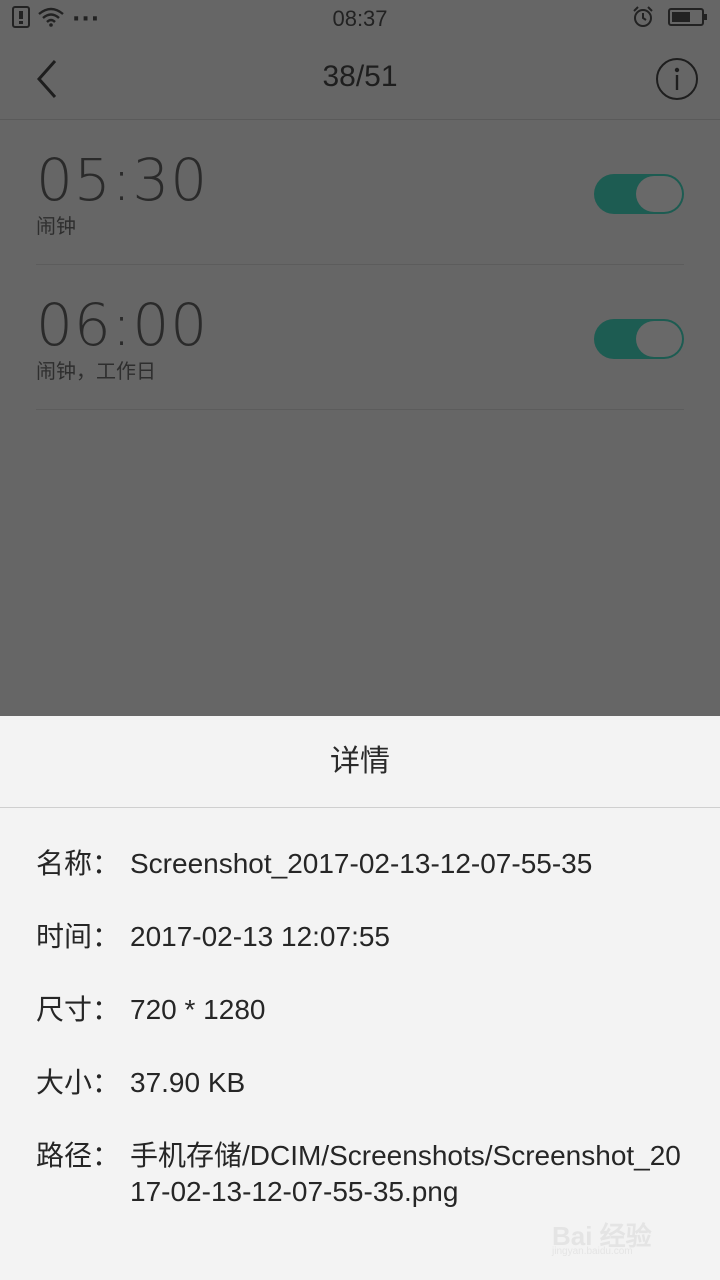  What do you see at coordinates (96, 371) in the screenshot?
I see `alarm-label: 闹钟，工作日` at bounding box center [96, 371].